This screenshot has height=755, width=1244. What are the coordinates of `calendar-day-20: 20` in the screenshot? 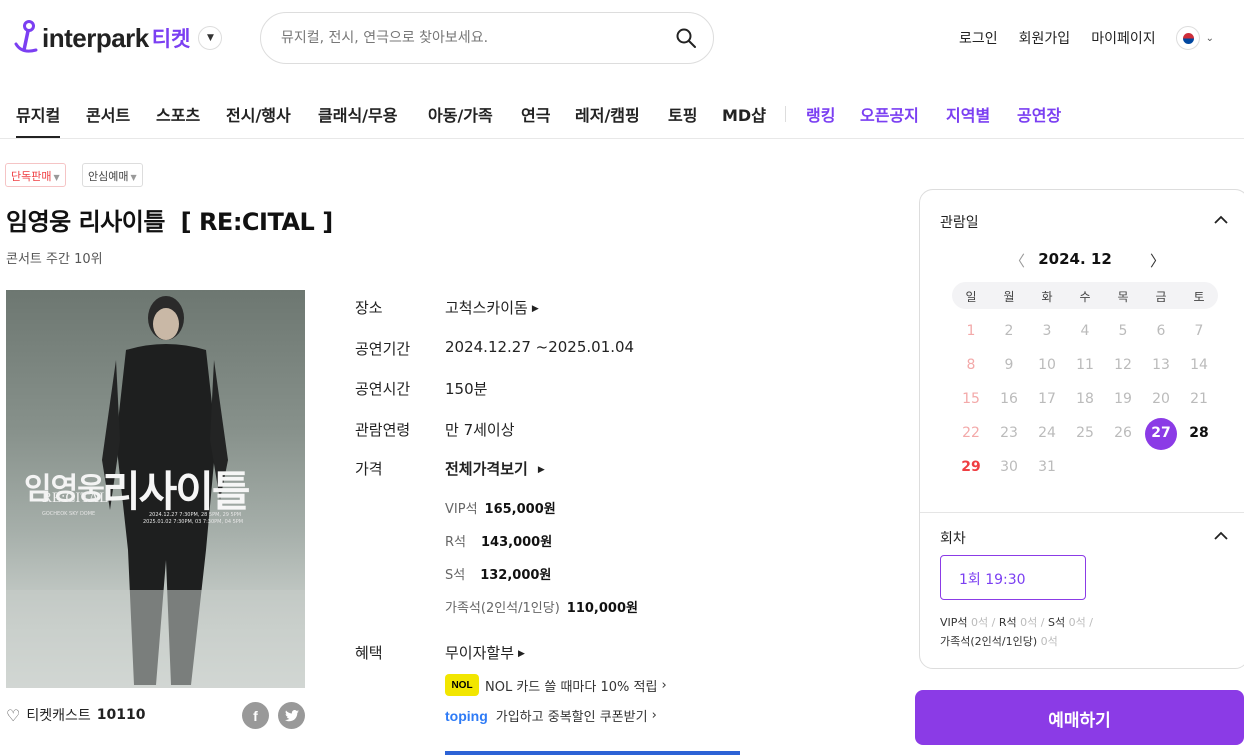 It's located at (1161, 399).